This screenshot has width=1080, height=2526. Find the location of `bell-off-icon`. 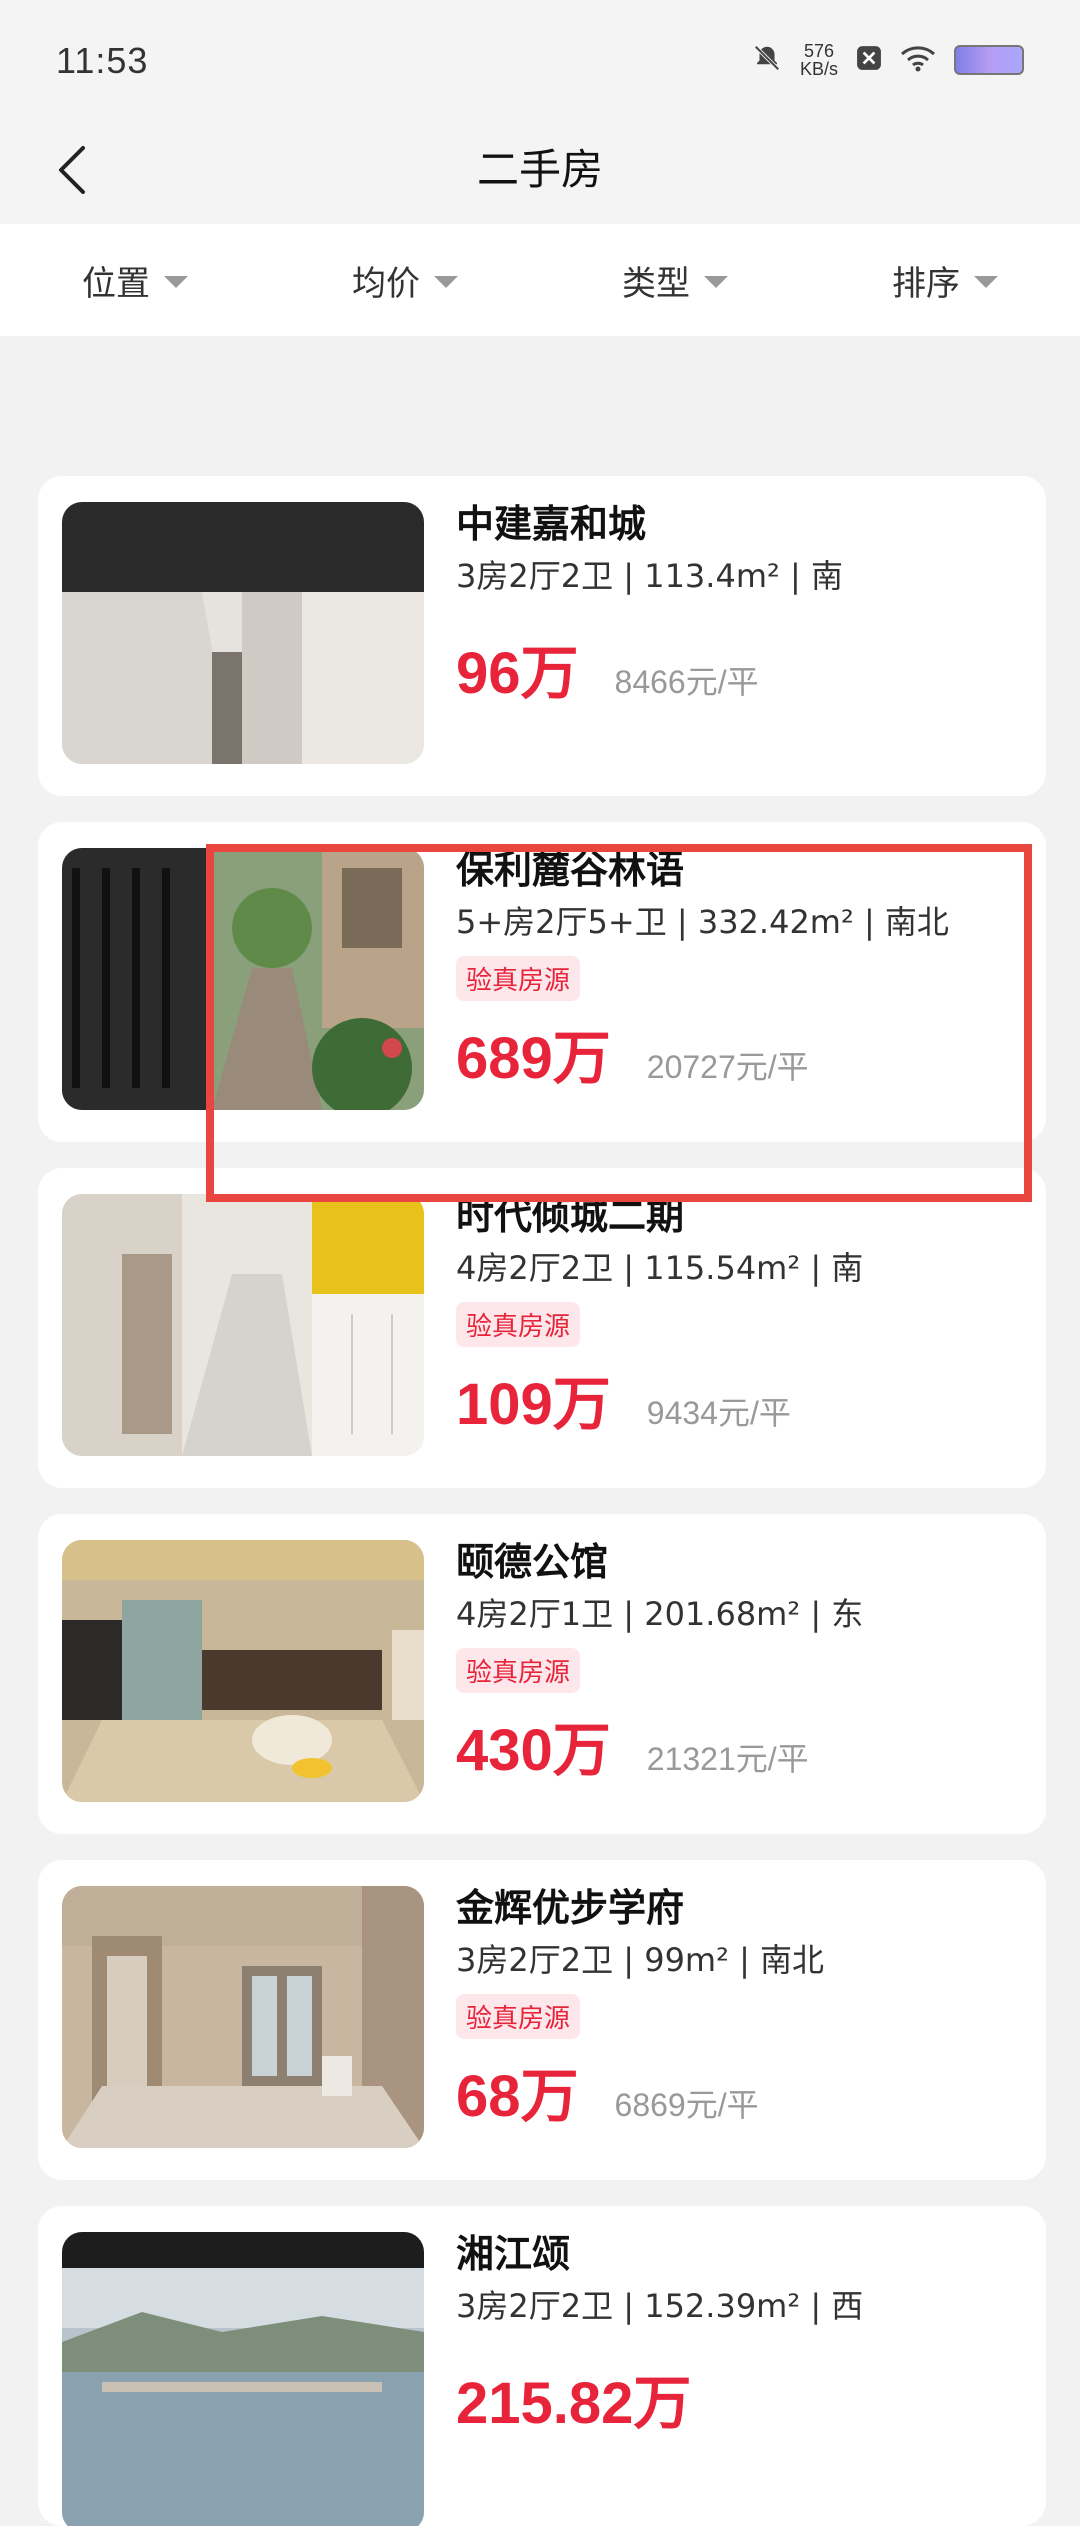

bell-off-icon is located at coordinates (767, 60).